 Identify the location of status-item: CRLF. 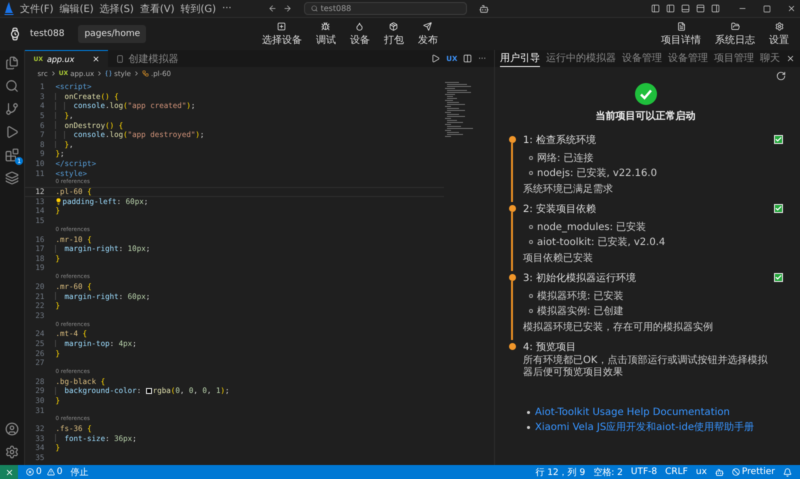
(676, 472).